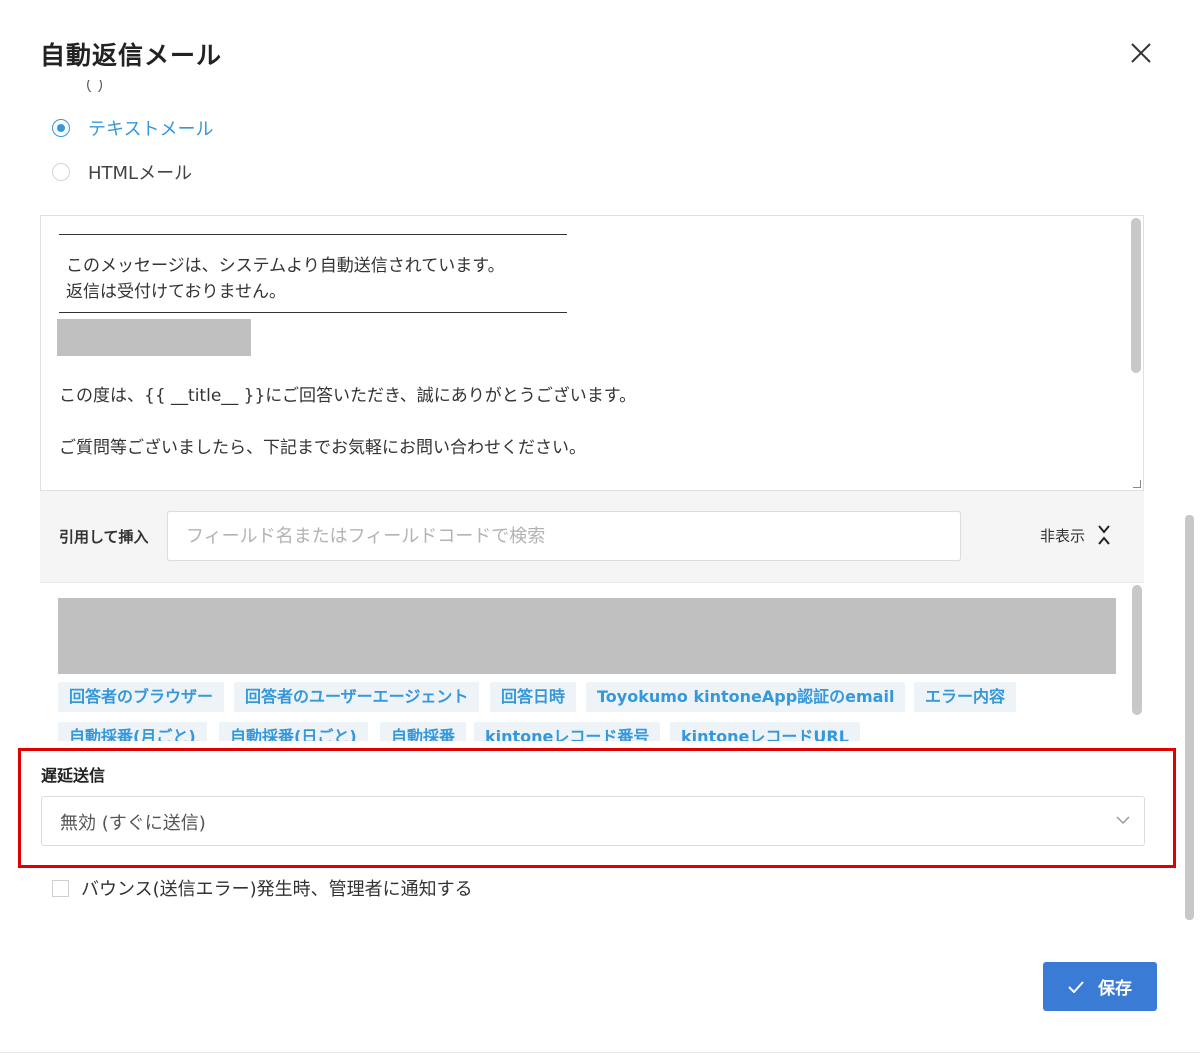  Describe the element at coordinates (746, 697) in the screenshot. I see `field-tag: Toyokumo kintoneApp認証のemail` at that location.